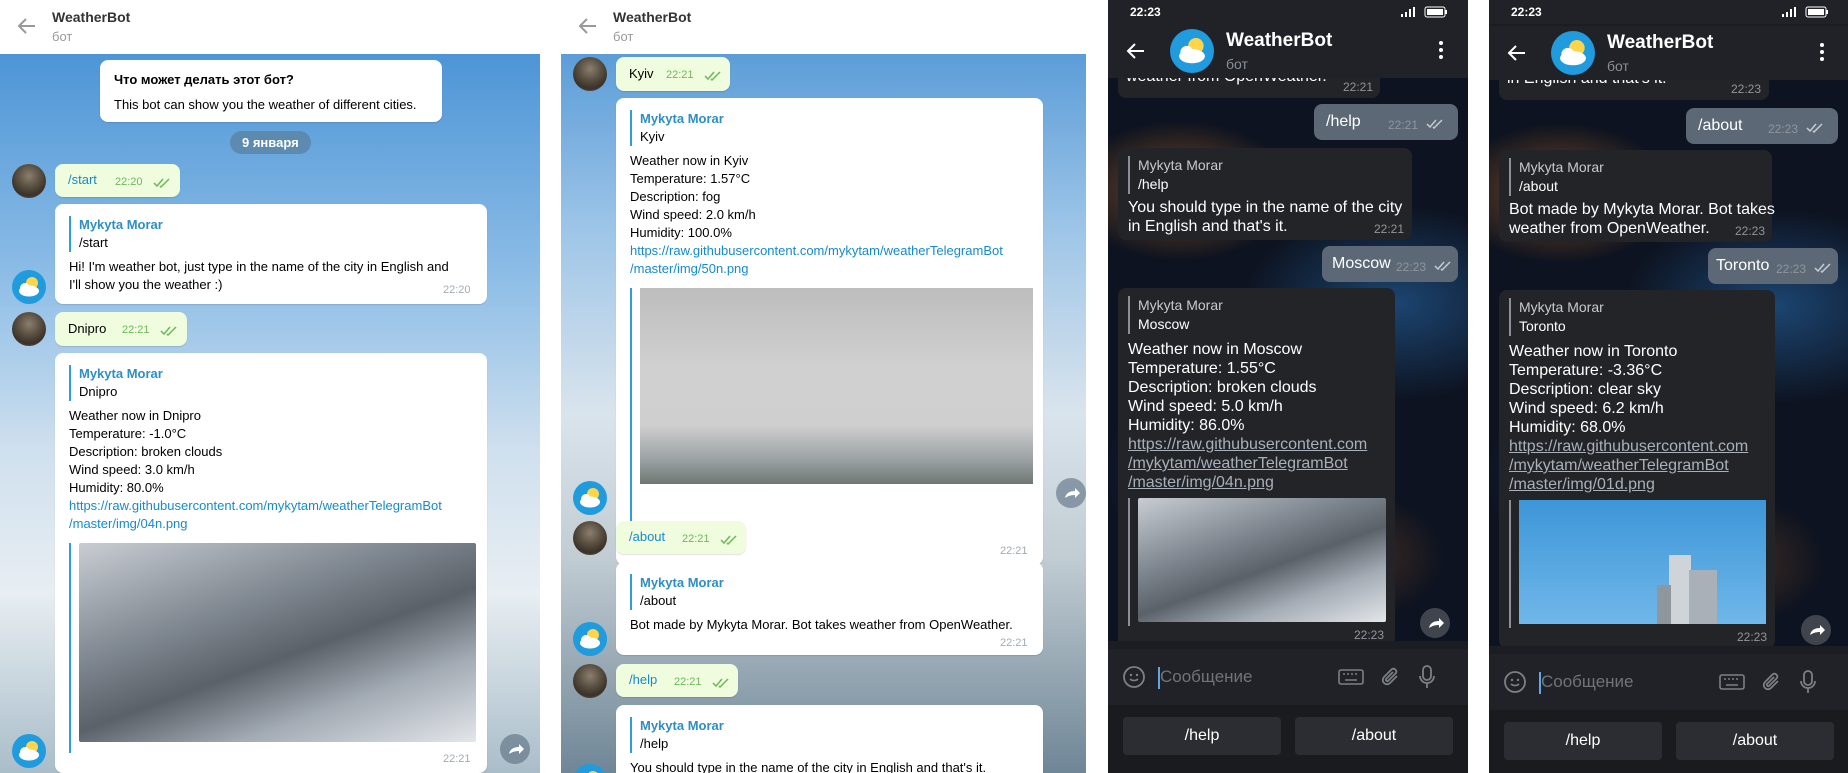 The width and height of the screenshot is (1848, 773). I want to click on message-text: /start, so click(82, 179).